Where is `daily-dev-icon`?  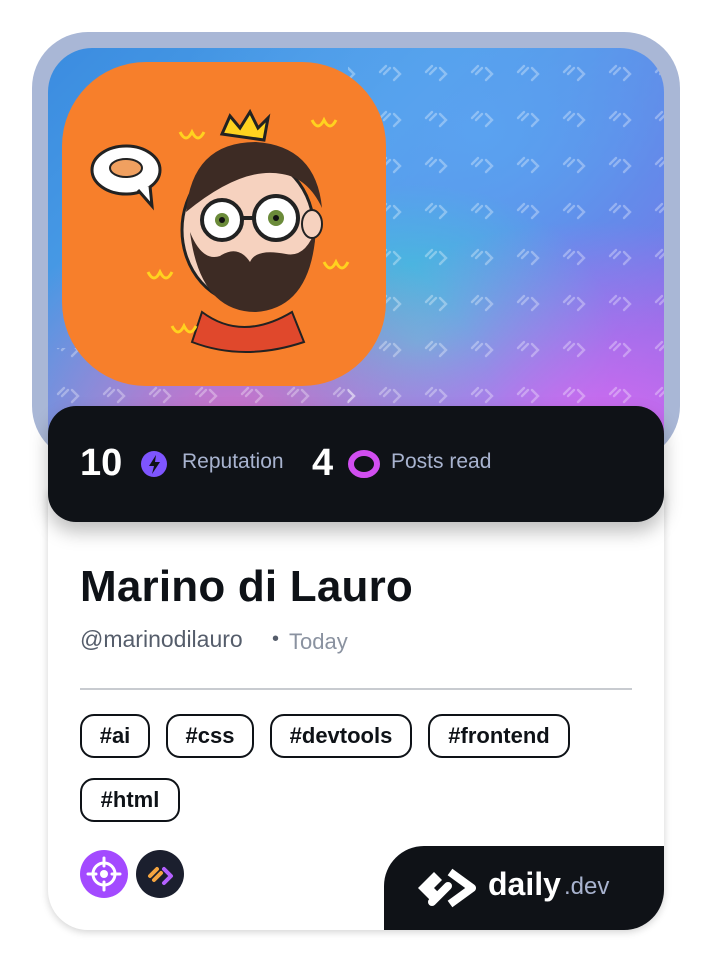 daily-dev-icon is located at coordinates (160, 874).